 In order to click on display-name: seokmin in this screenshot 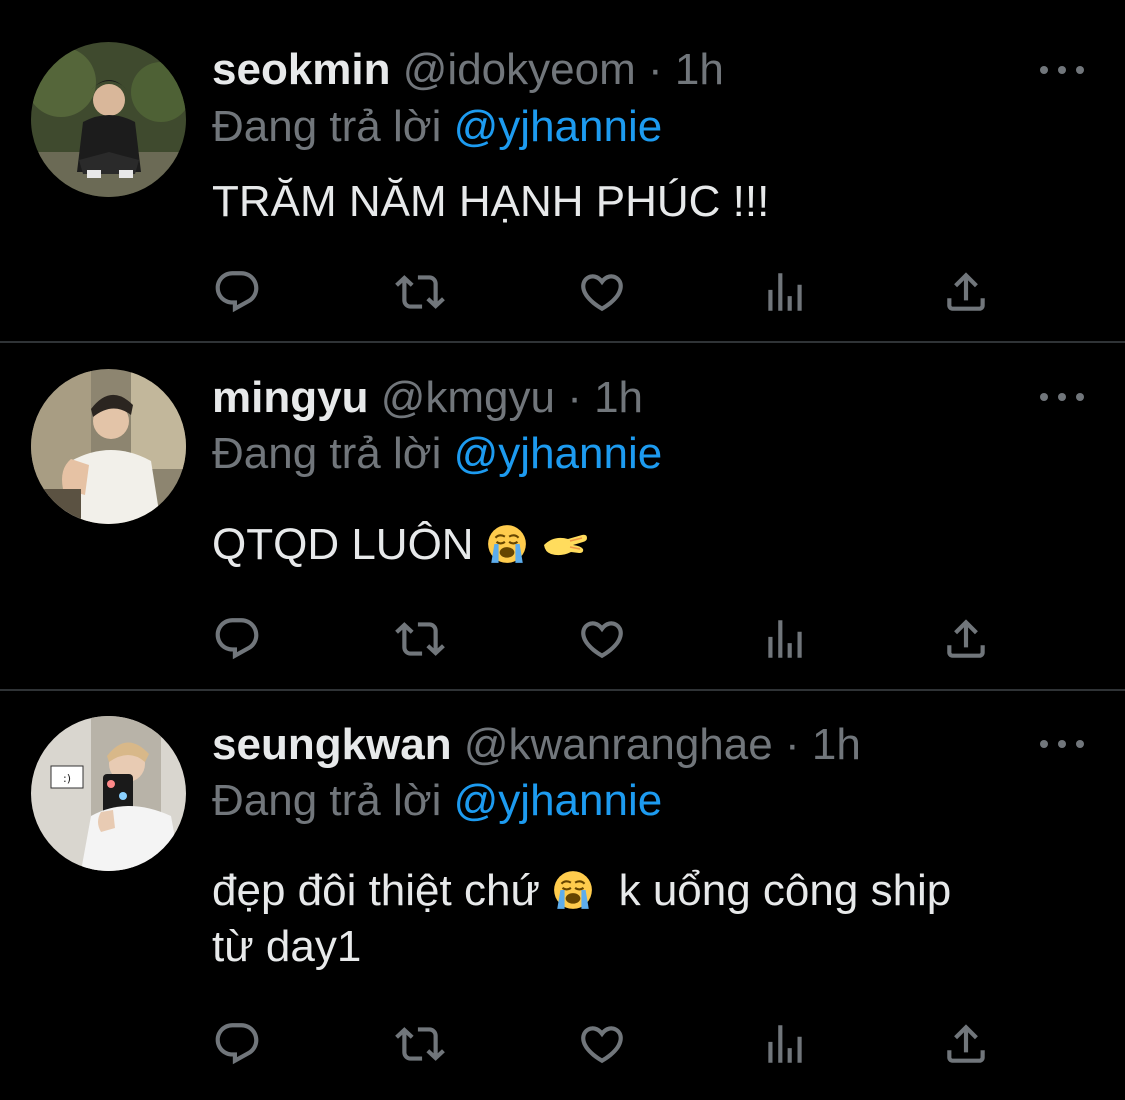, I will do `click(301, 69)`.